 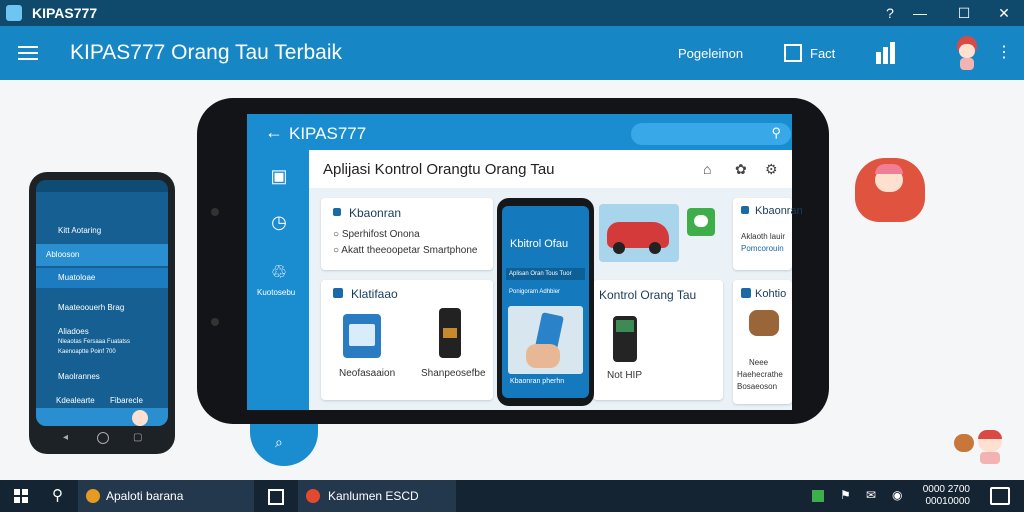 I want to click on shield-icon, so click(x=337, y=212).